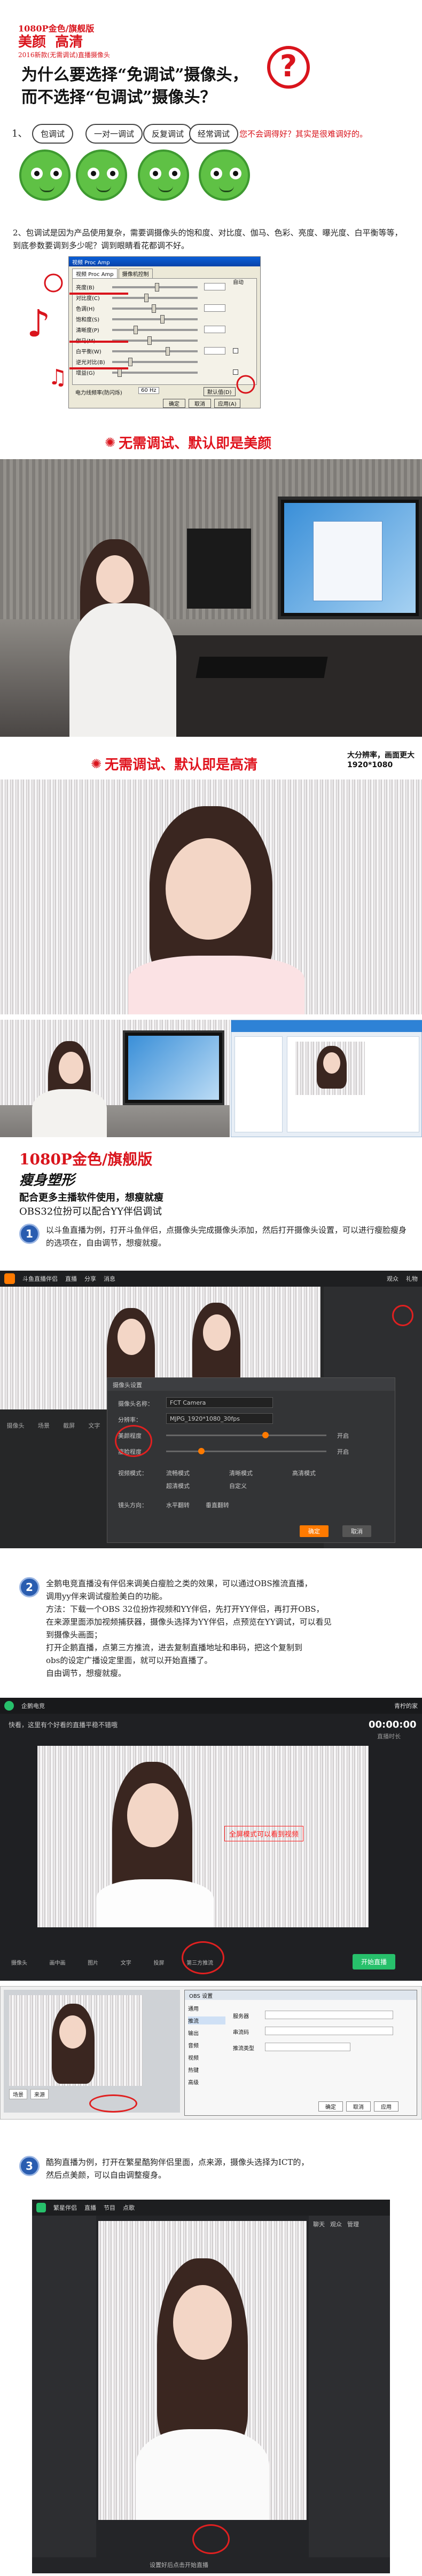 The image size is (422, 2576). Describe the element at coordinates (319, 2224) in the screenshot. I see `kugou-right-tab: 聊天` at that location.